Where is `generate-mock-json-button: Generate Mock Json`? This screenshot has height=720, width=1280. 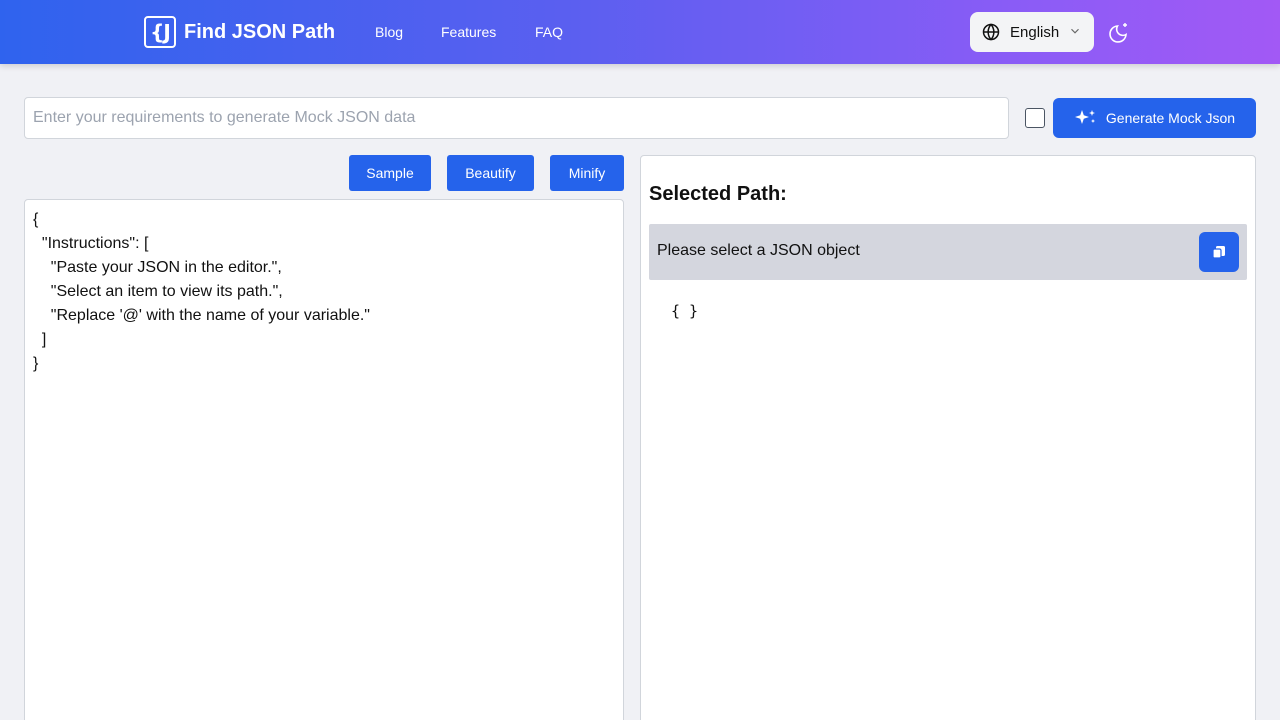 generate-mock-json-button: Generate Mock Json is located at coordinates (1154, 118).